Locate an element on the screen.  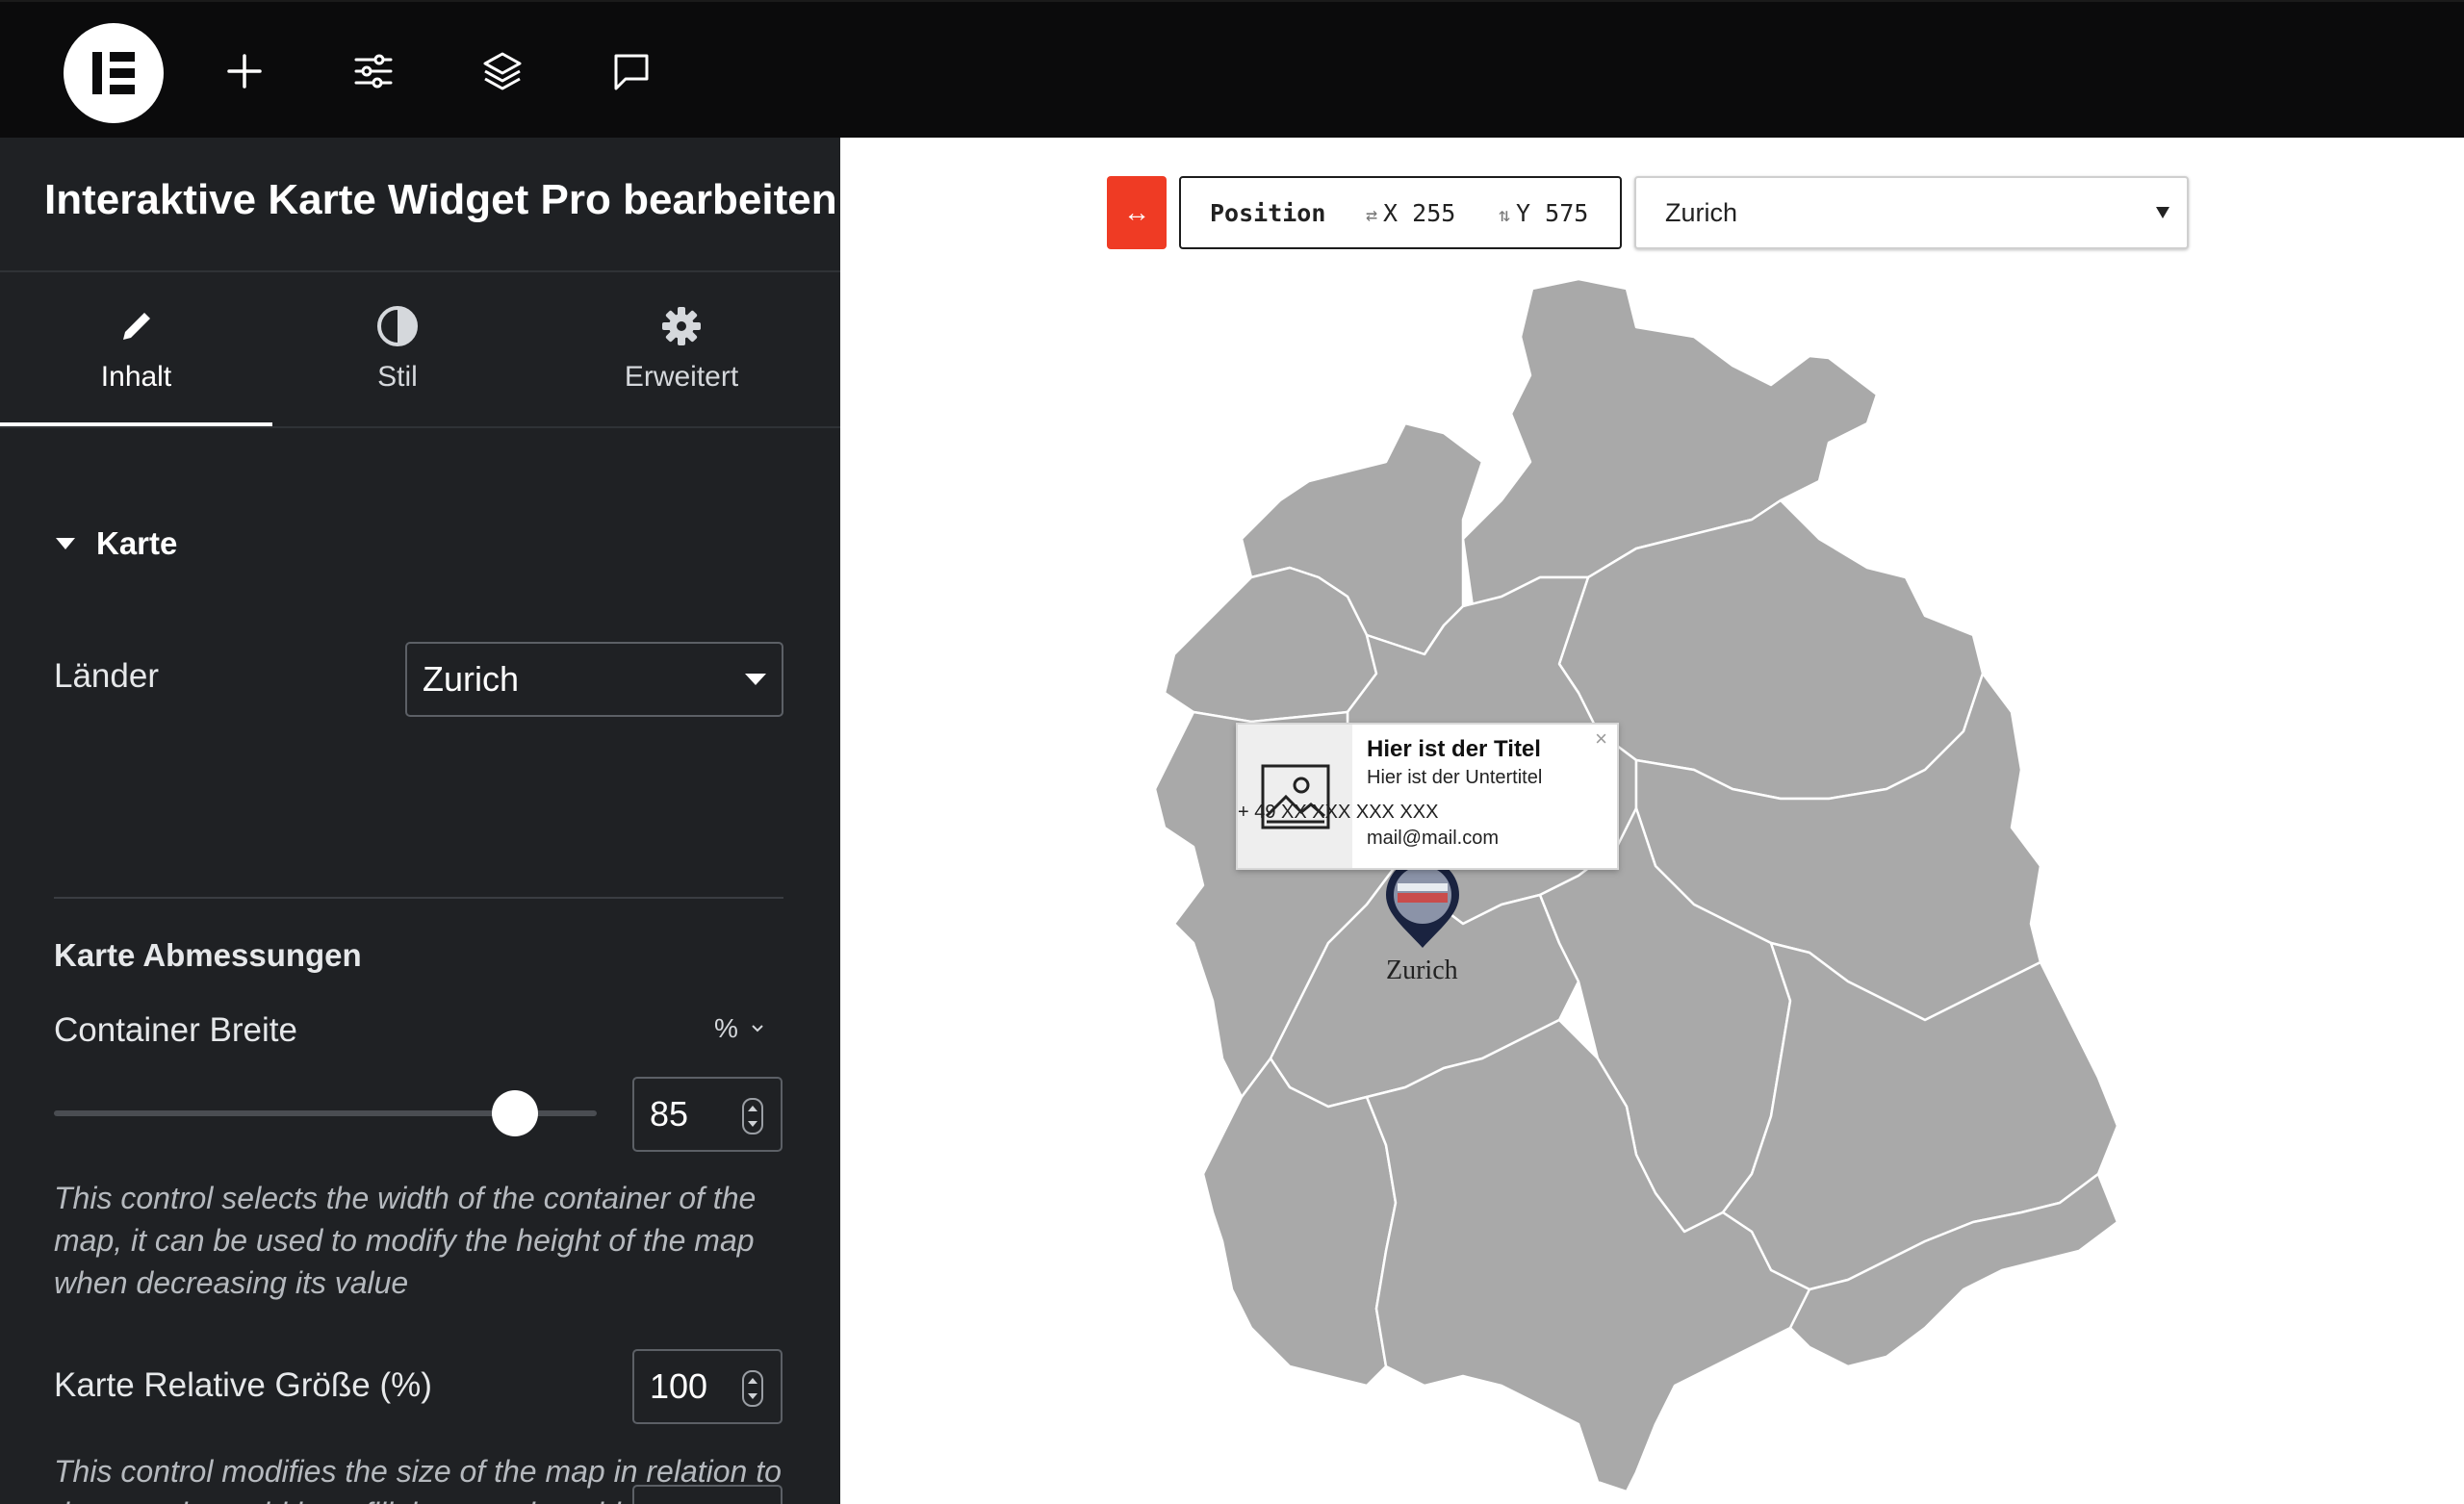
tooltip-email: mail@mail.com is located at coordinates (1433, 839).